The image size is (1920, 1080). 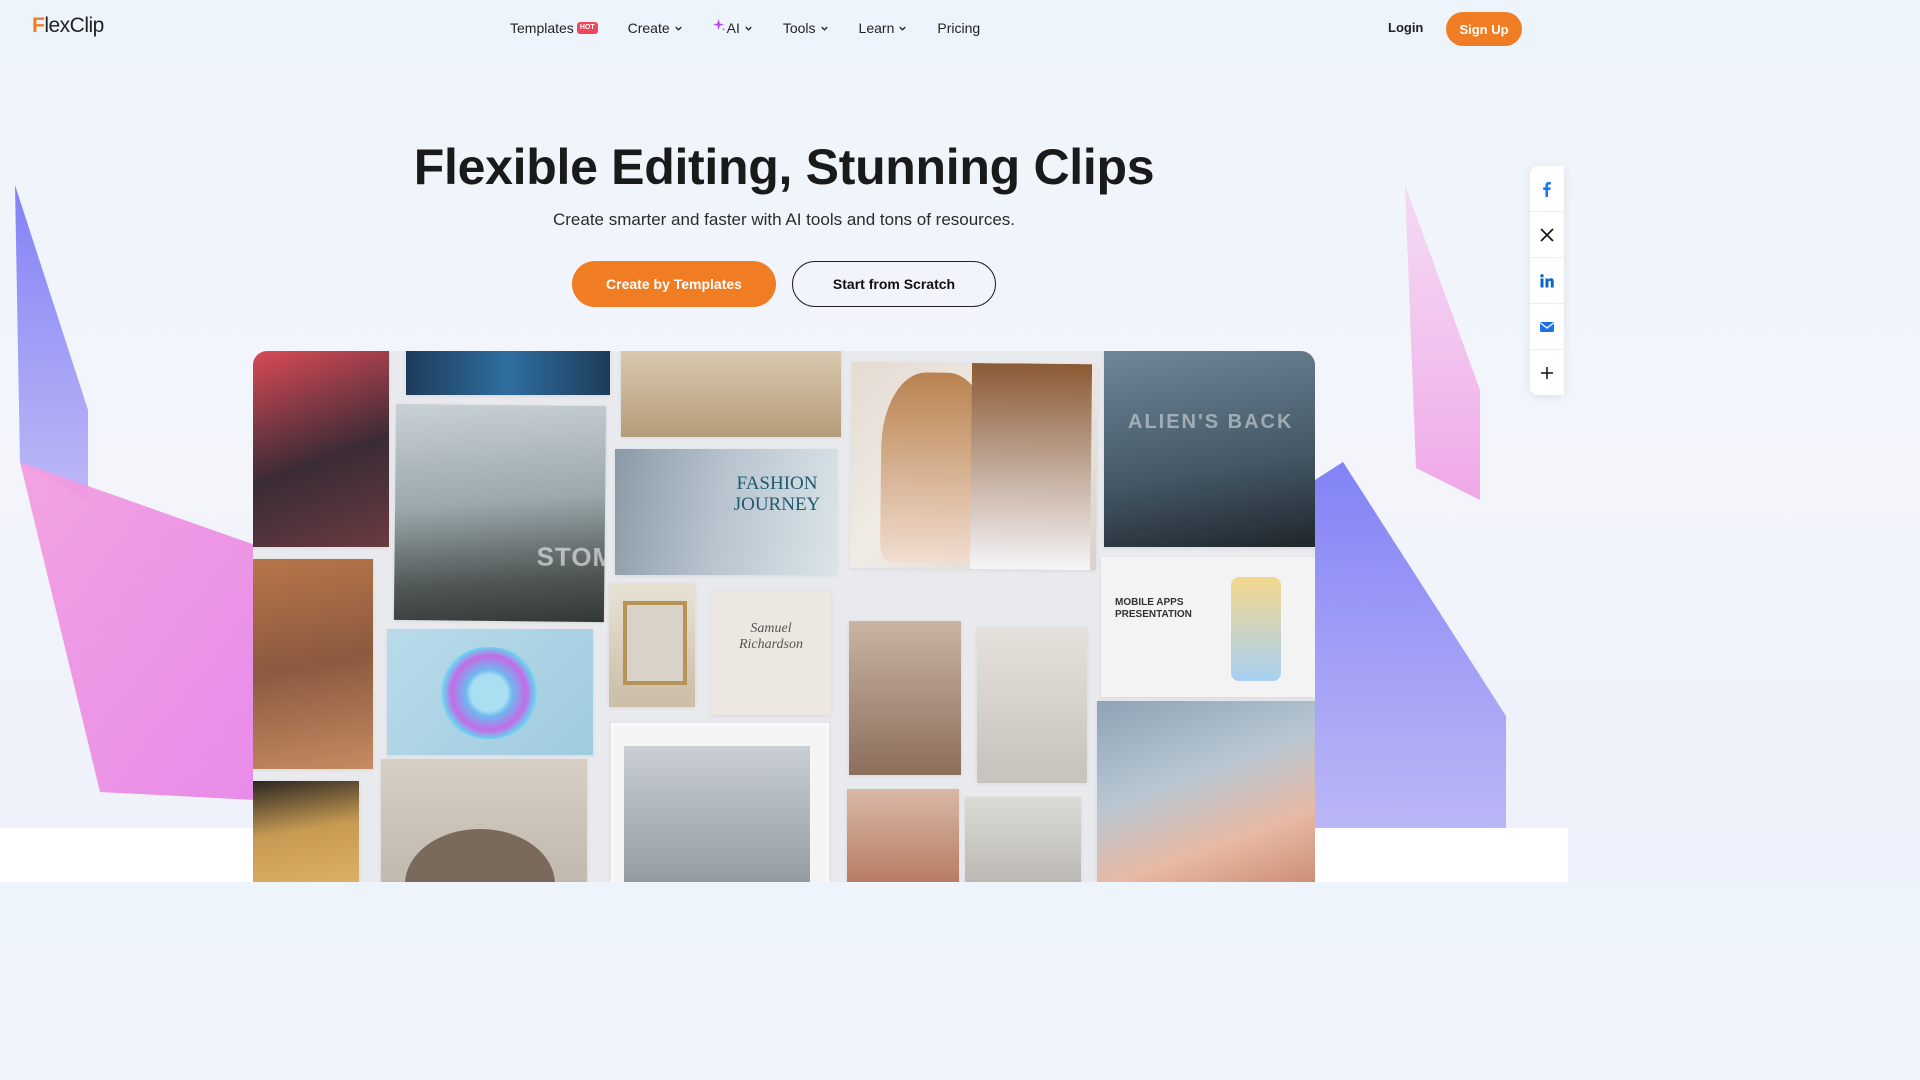 What do you see at coordinates (571, 557) in the screenshot?
I see `stomp-text: STOMP` at bounding box center [571, 557].